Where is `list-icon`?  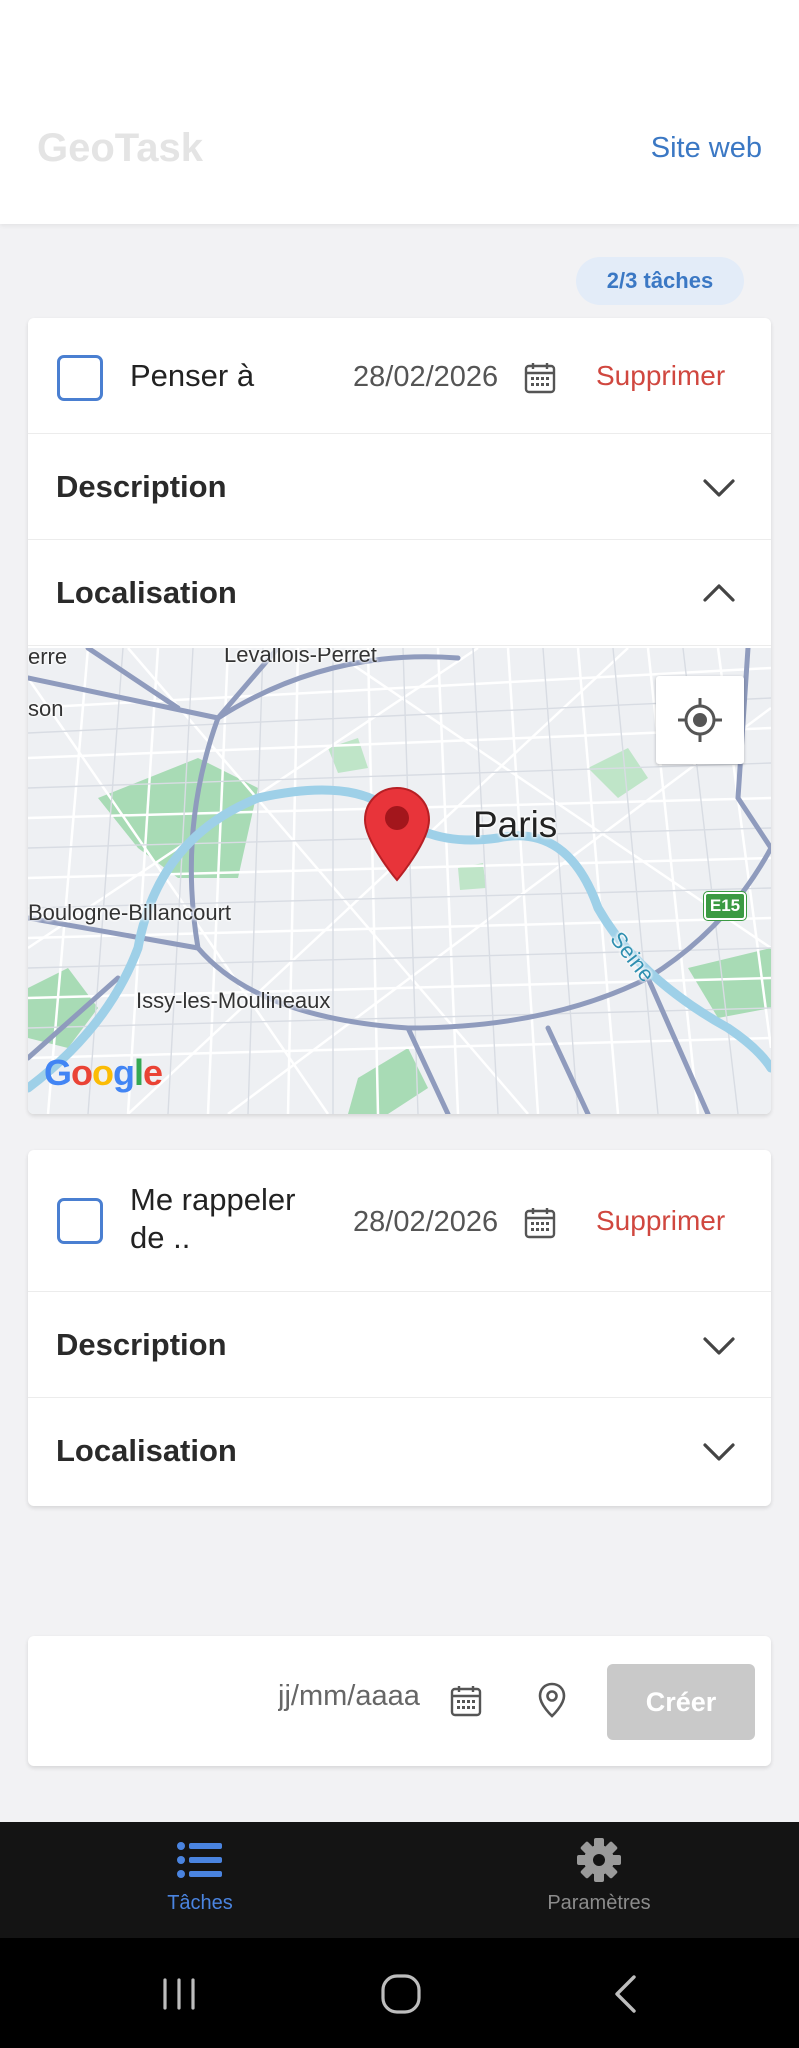 list-icon is located at coordinates (199, 1860).